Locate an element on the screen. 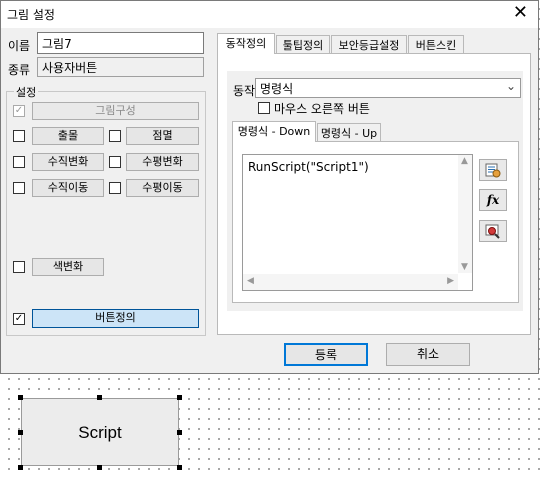 This screenshot has width=540, height=477. canvas-script-button: Script is located at coordinates (100, 432).